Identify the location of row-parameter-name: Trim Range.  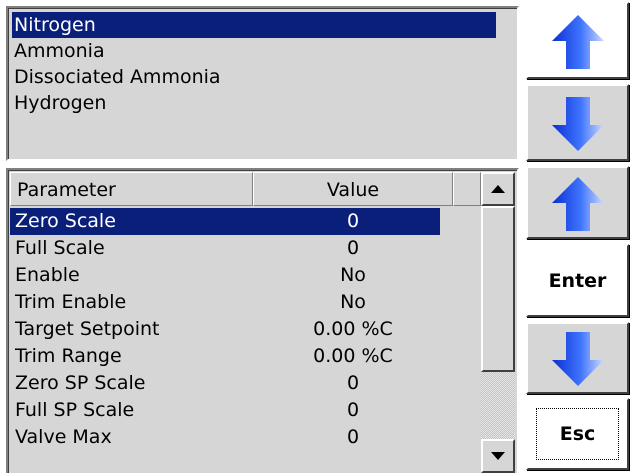
(68, 356).